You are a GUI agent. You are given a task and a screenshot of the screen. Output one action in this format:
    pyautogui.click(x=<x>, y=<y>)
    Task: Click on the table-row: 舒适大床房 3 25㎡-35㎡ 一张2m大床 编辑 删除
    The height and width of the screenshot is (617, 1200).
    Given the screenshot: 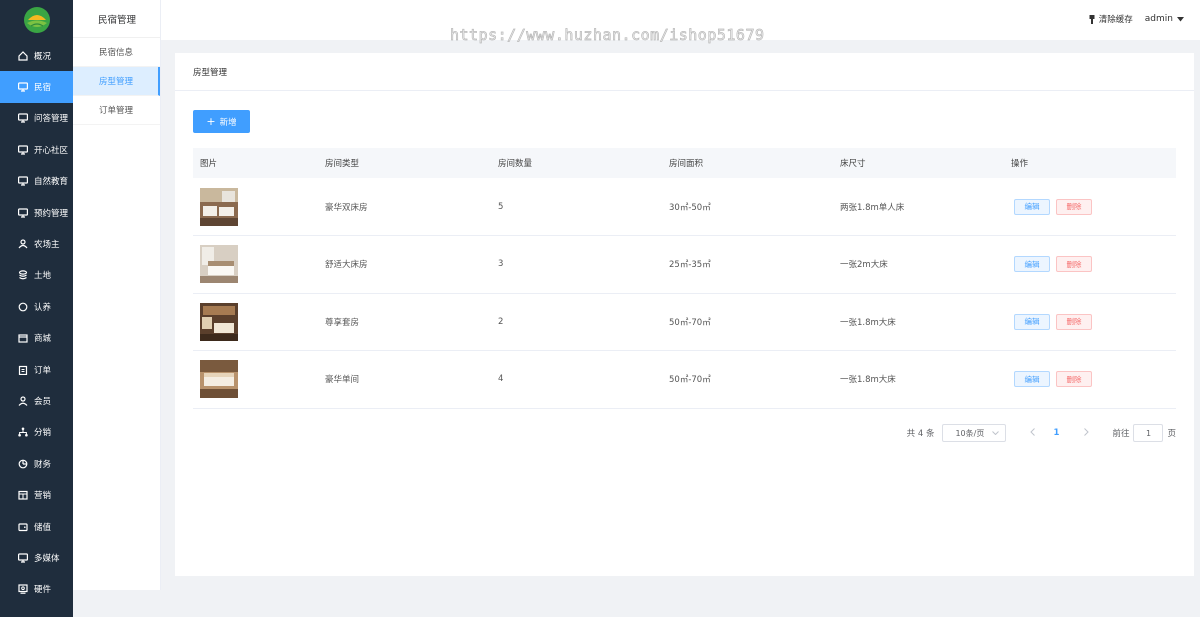 What is the action you would take?
    pyautogui.click(x=684, y=265)
    